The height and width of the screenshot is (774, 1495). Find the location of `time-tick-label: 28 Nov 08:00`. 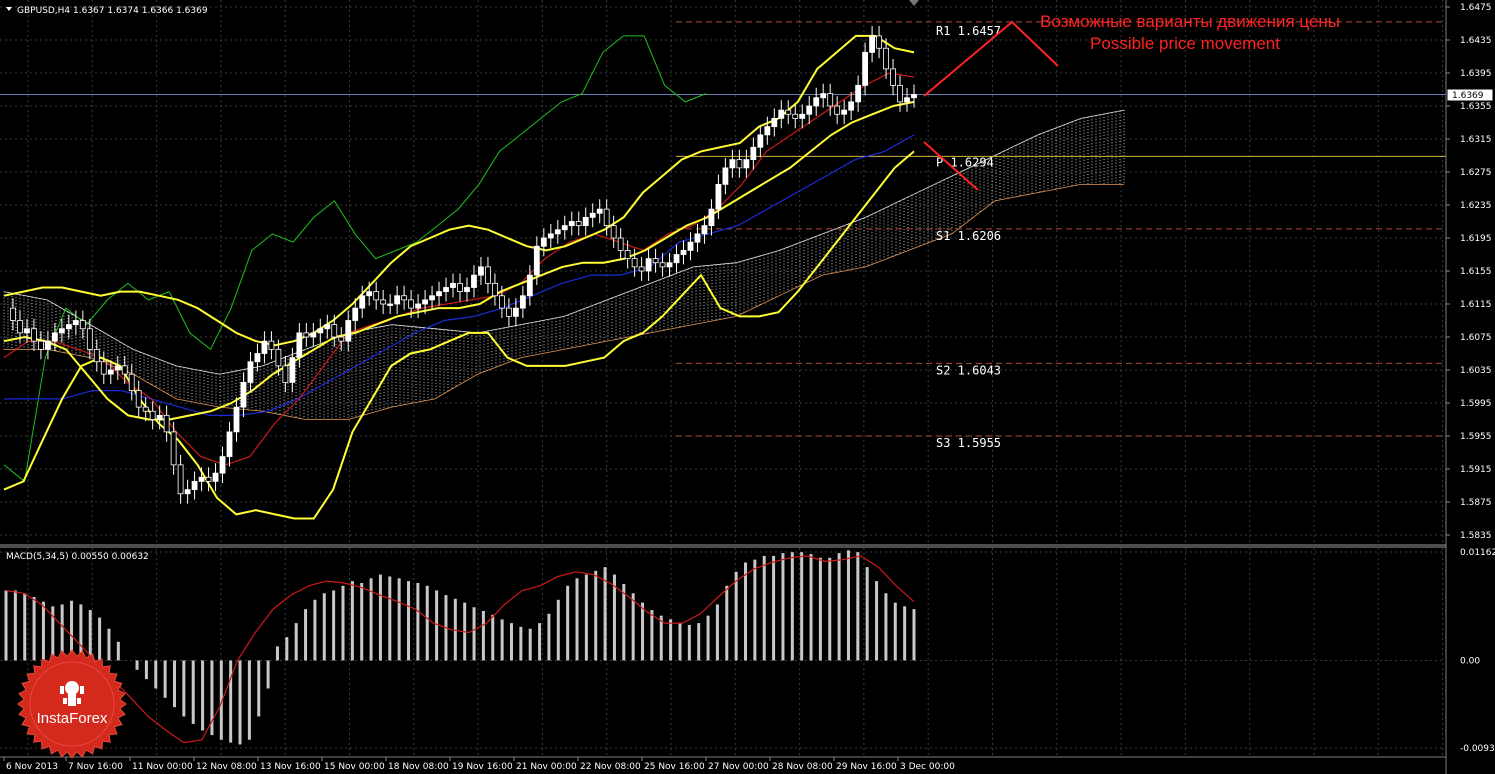

time-tick-label: 28 Nov 08:00 is located at coordinates (802, 767).